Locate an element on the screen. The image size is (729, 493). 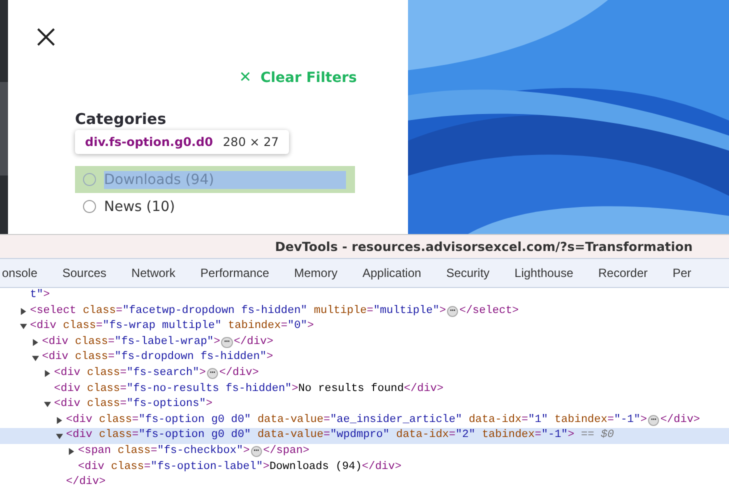
selector-text: div.fs-option.g0.d0 is located at coordinates (149, 142).